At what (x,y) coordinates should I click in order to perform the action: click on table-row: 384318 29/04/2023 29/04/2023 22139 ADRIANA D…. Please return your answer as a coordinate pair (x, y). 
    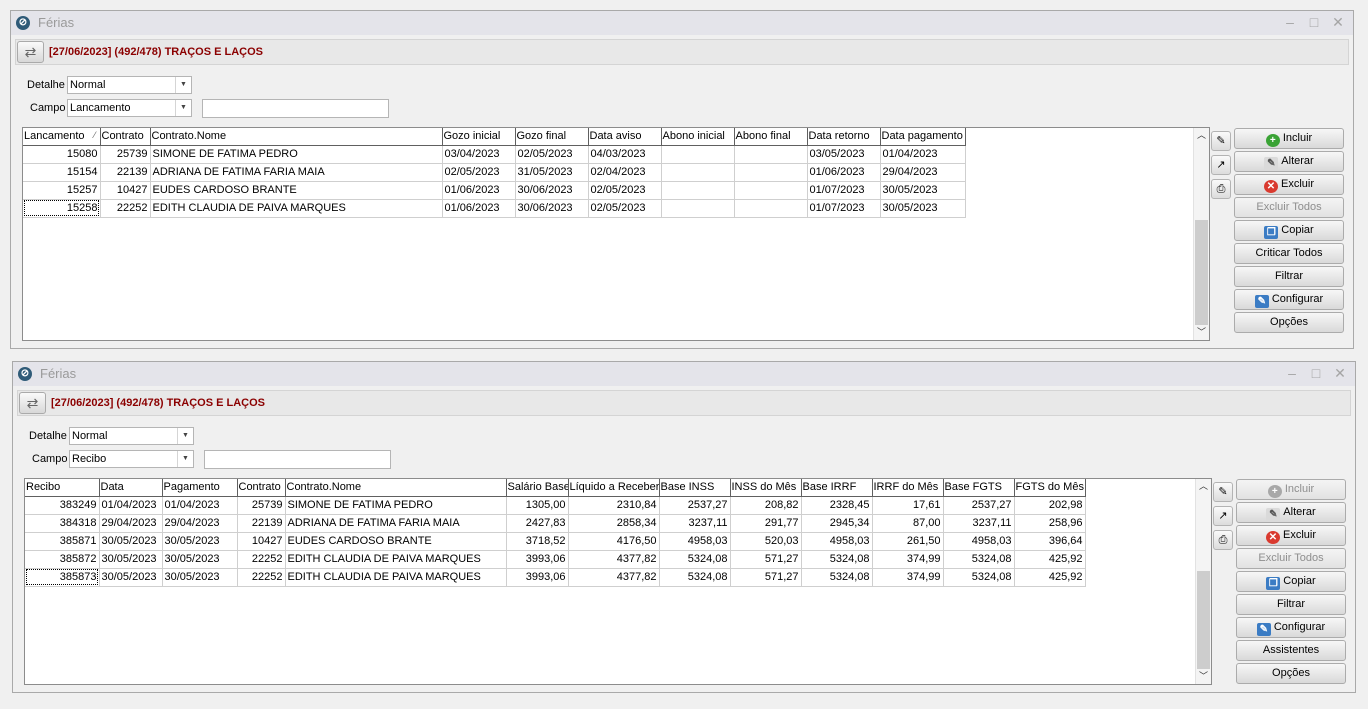
    Looking at the image, I should click on (555, 523).